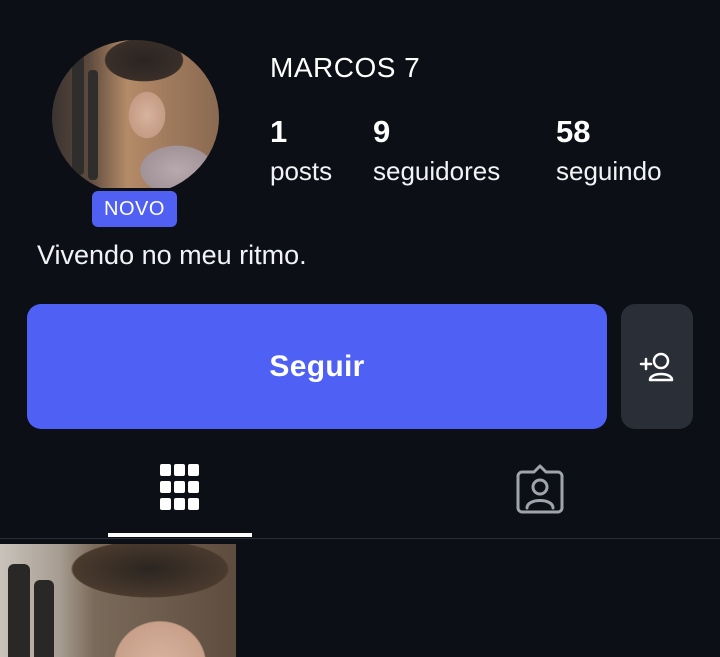 Image resolution: width=720 pixels, height=657 pixels. I want to click on stat-followers-value: 9, so click(382, 131).